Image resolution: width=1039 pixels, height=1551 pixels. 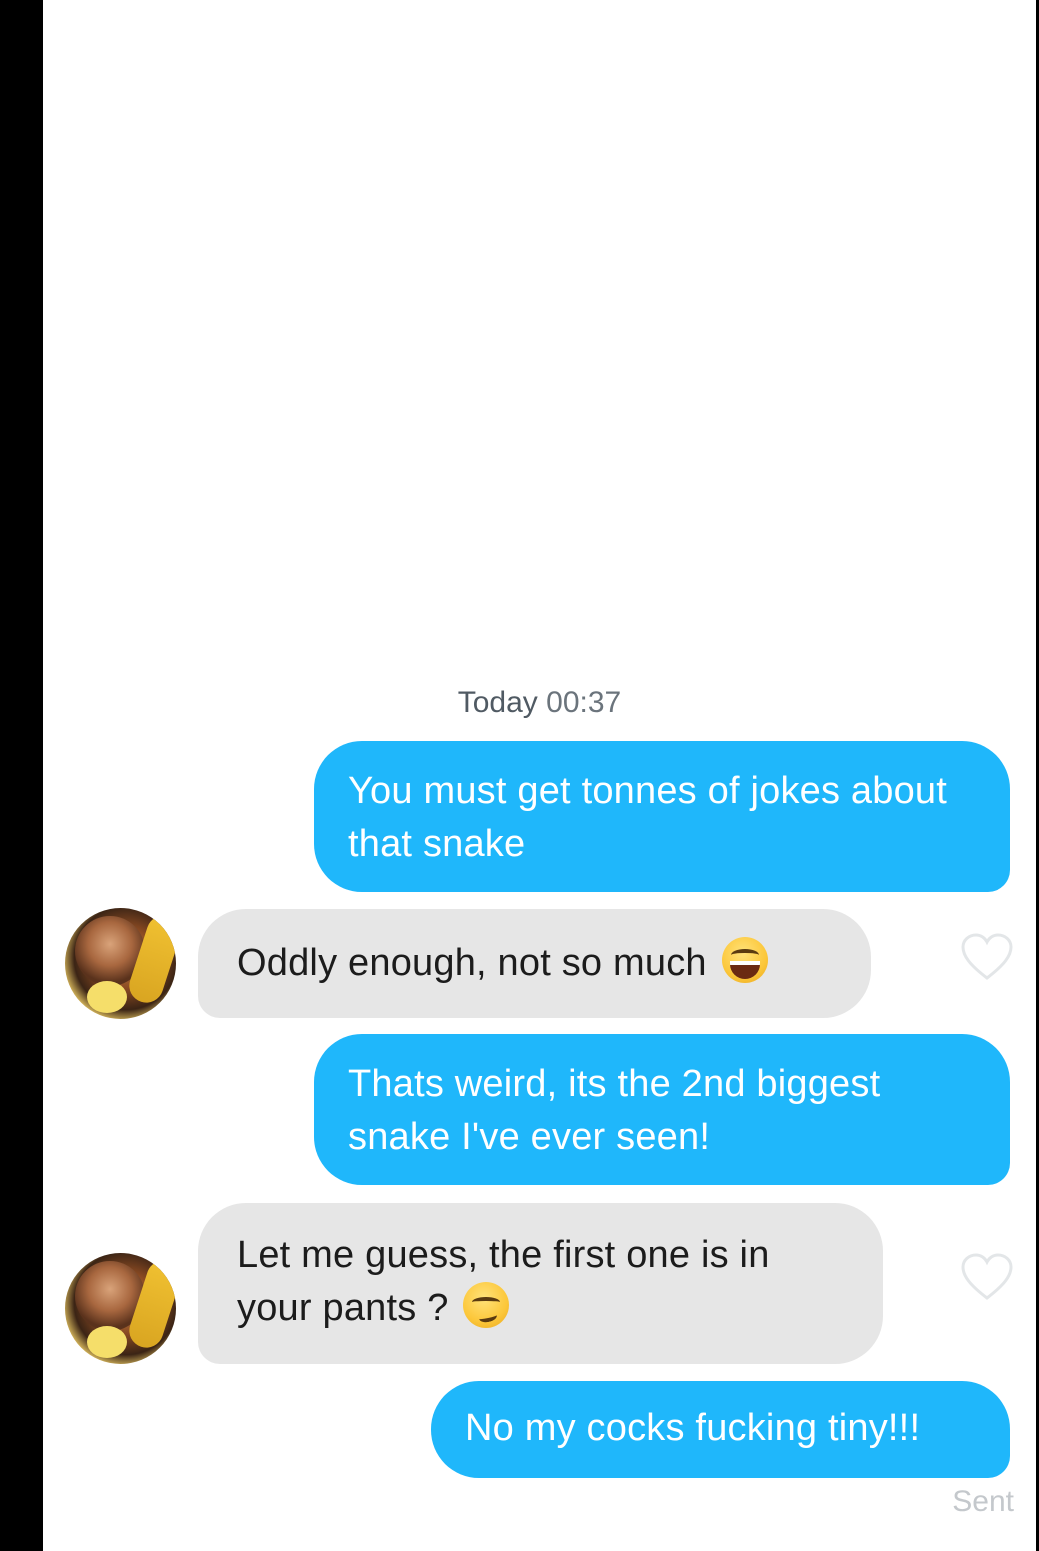 What do you see at coordinates (584, 702) in the screenshot?
I see `timestamp-time: 00:37` at bounding box center [584, 702].